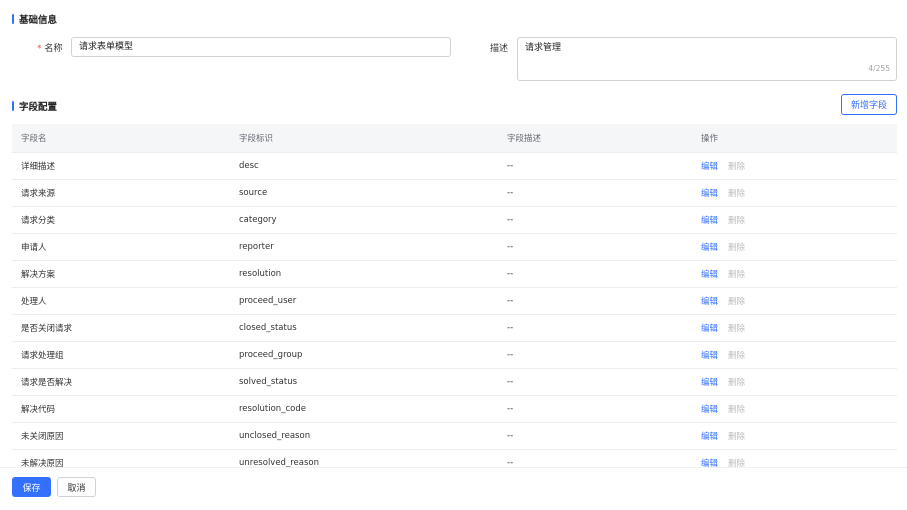 The width and height of the screenshot is (907, 510). What do you see at coordinates (454, 328) in the screenshot?
I see `table-row: 是否关闭请求 closed_status -- 编辑 删除` at bounding box center [454, 328].